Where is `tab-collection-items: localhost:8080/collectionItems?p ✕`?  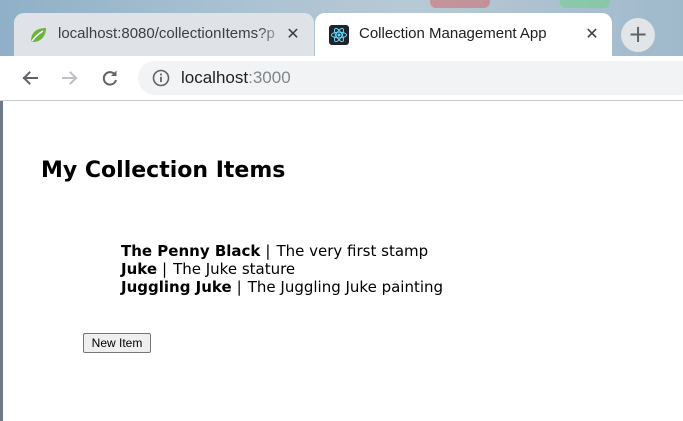 tab-collection-items: localhost:8080/collectionItems?p ✕ is located at coordinates (164, 34).